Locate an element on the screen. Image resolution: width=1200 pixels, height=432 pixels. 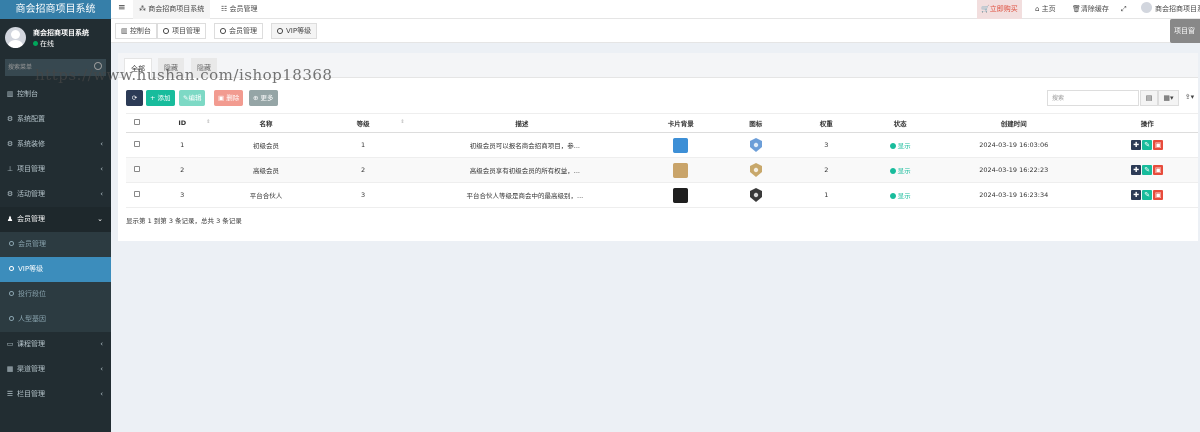
sidebar-item-course-management: ▭ 课程管理 ‹ is located at coordinates (55, 344).